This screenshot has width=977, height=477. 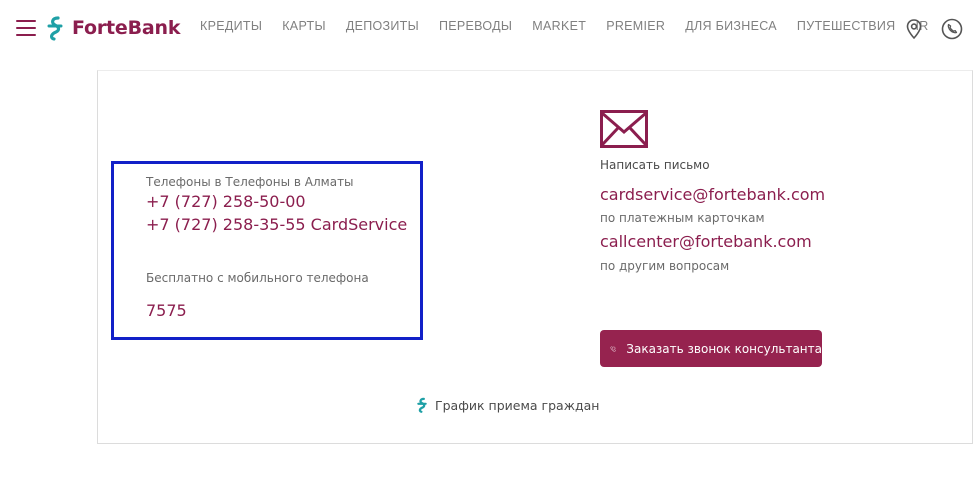 What do you see at coordinates (276, 224) in the screenshot?
I see `phone-link-cardservice: +7 (727) 258-35-55 CardService` at bounding box center [276, 224].